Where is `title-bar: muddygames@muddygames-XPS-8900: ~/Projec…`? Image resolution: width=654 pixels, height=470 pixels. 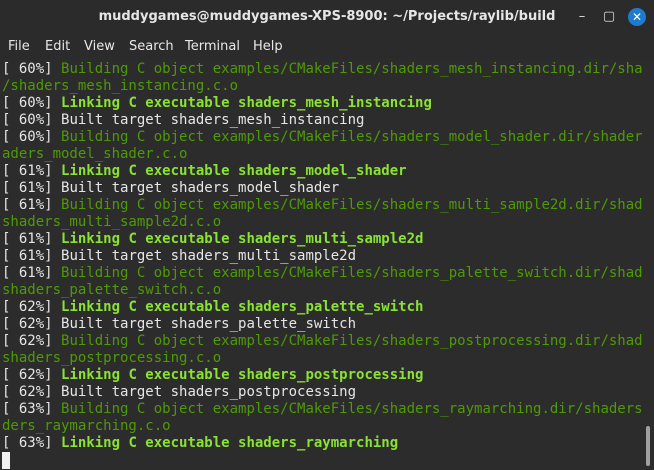 title-bar: muddygames@muddygames-XPS-8900: ~/Projec… is located at coordinates (327, 17).